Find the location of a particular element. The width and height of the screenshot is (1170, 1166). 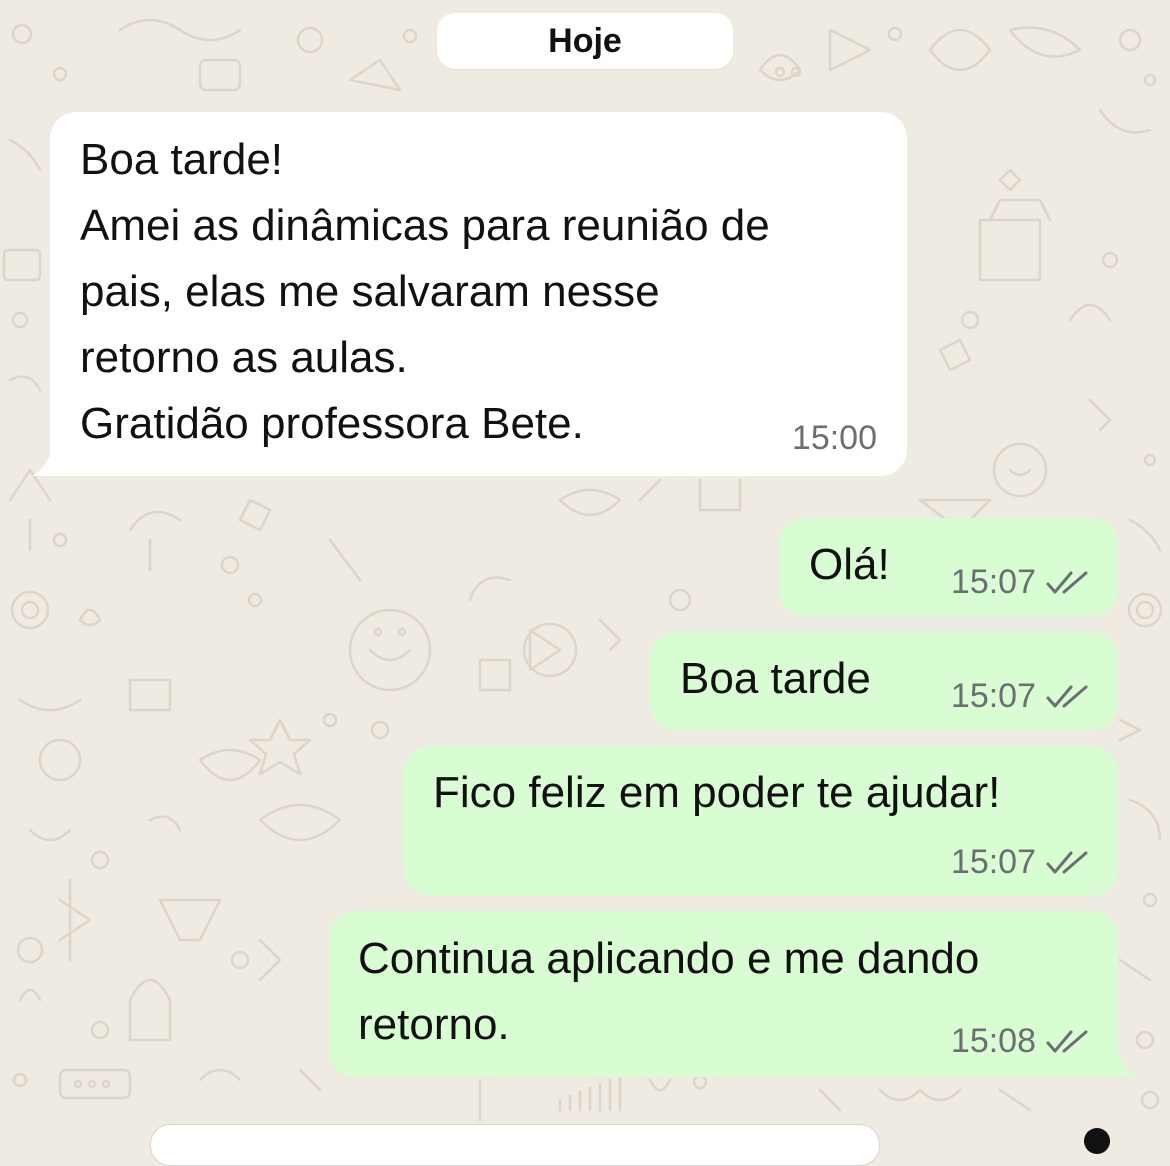

incoming-bubble-tail is located at coordinates (51, 458).